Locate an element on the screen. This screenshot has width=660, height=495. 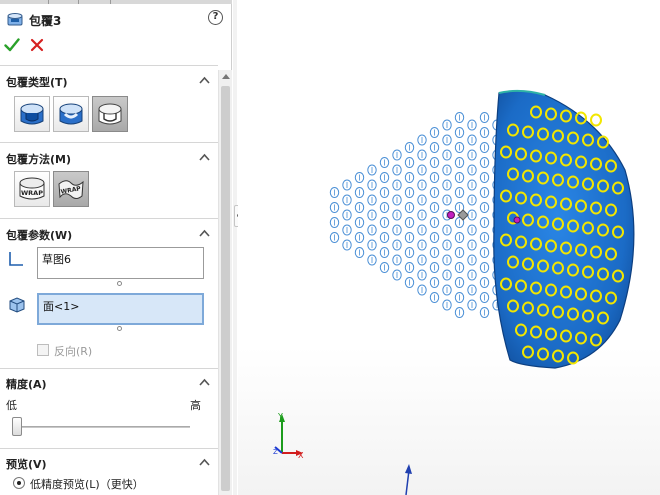
low-accuracy-preview-radio is located at coordinates (19, 483).